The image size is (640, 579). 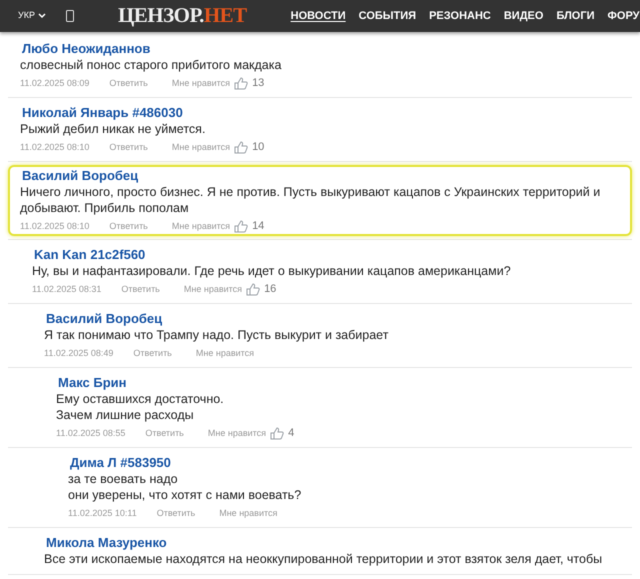 What do you see at coordinates (105, 543) in the screenshot?
I see `comment-author: Микола Мазуренко` at bounding box center [105, 543].